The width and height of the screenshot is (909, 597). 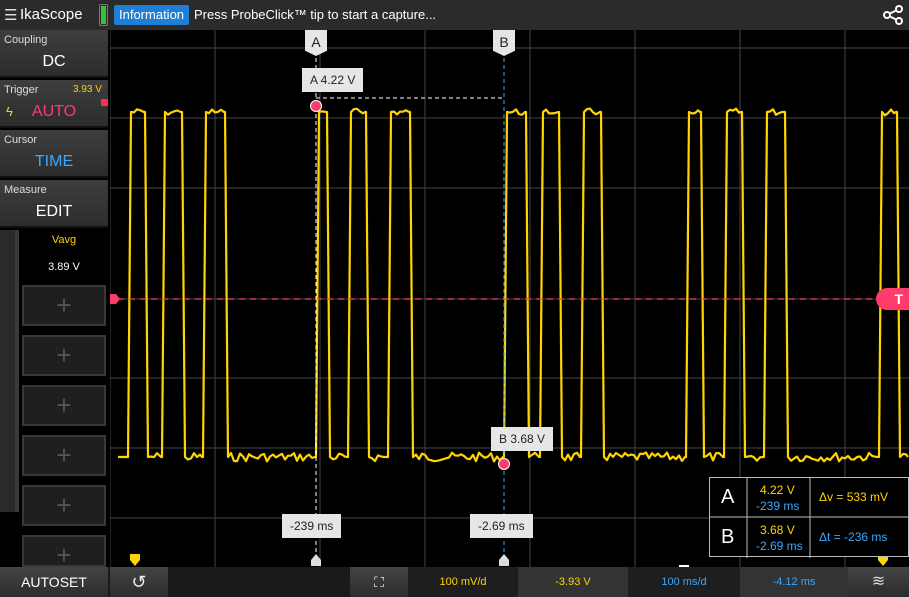 What do you see at coordinates (104, 102) in the screenshot?
I see `trigger-edge-indicator` at bounding box center [104, 102].